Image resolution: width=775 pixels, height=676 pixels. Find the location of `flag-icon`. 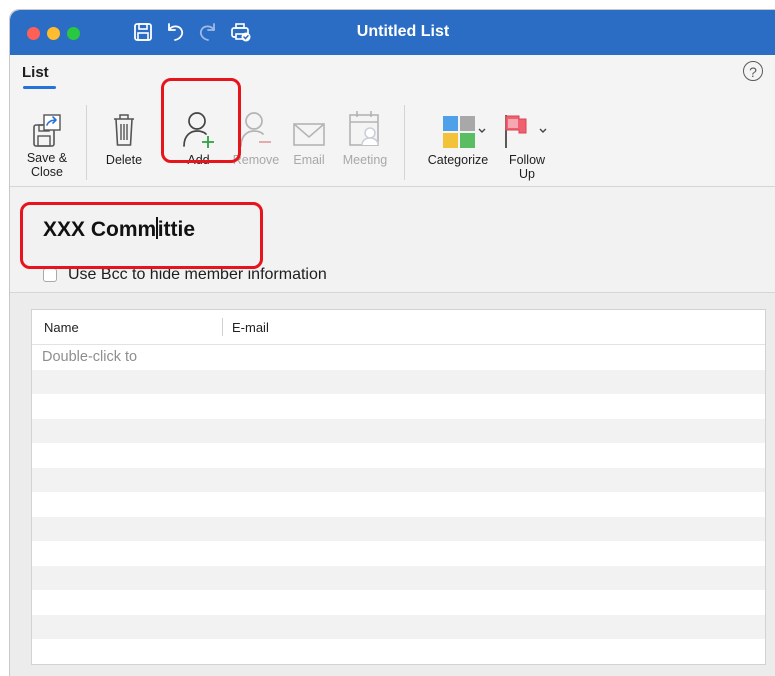

flag-icon is located at coordinates (527, 127).